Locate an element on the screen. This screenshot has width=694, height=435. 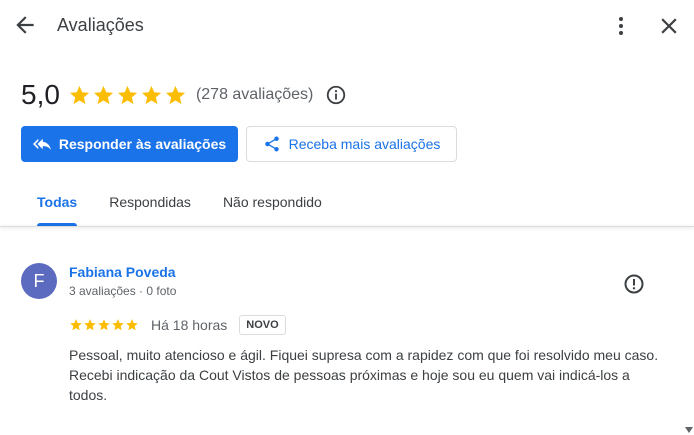
get-more-reviews-button: Receba mais avaliações is located at coordinates (351, 144).